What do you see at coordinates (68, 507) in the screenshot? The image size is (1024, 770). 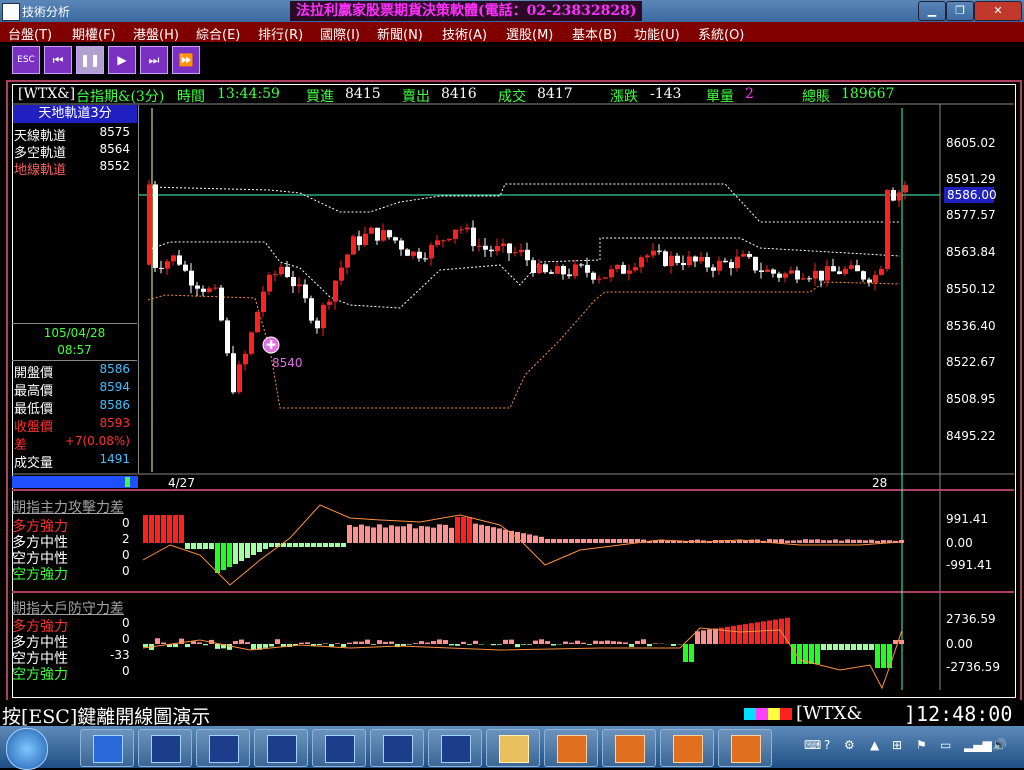 I see `sub-chart-title: 期指主力攻擊力差` at bounding box center [68, 507].